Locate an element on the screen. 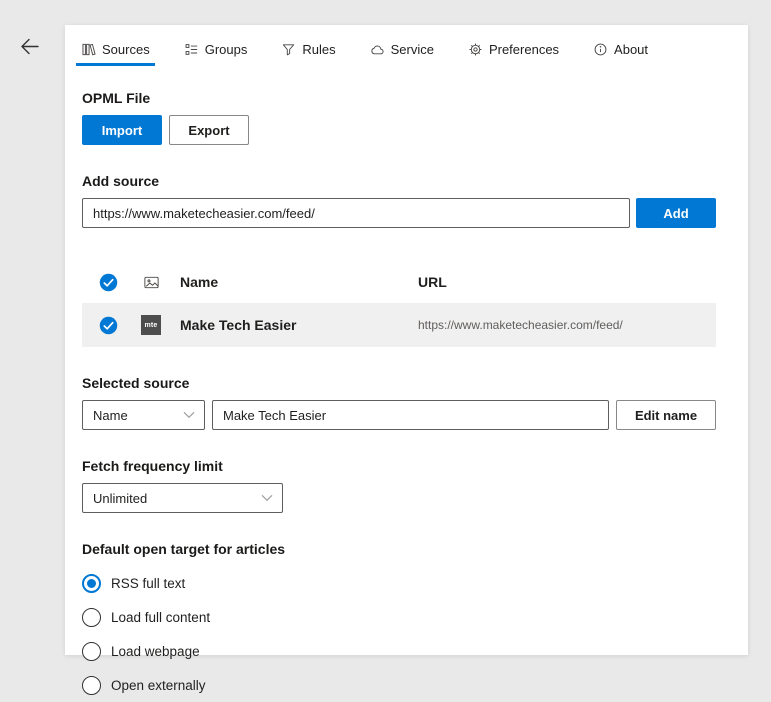  tab-preferences: Preferences is located at coordinates (513, 51).